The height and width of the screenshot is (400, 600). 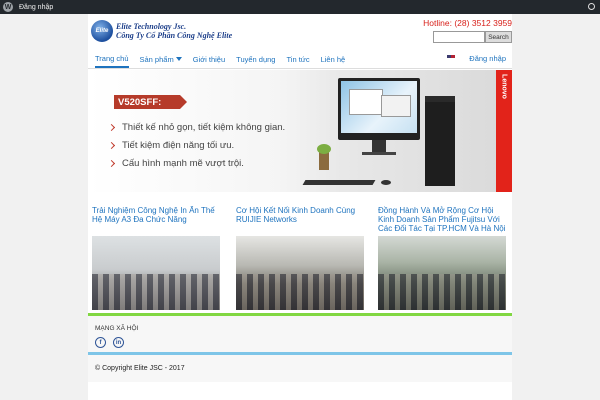 What do you see at coordinates (178, 59) in the screenshot?
I see `chevron-down-icon` at bounding box center [178, 59].